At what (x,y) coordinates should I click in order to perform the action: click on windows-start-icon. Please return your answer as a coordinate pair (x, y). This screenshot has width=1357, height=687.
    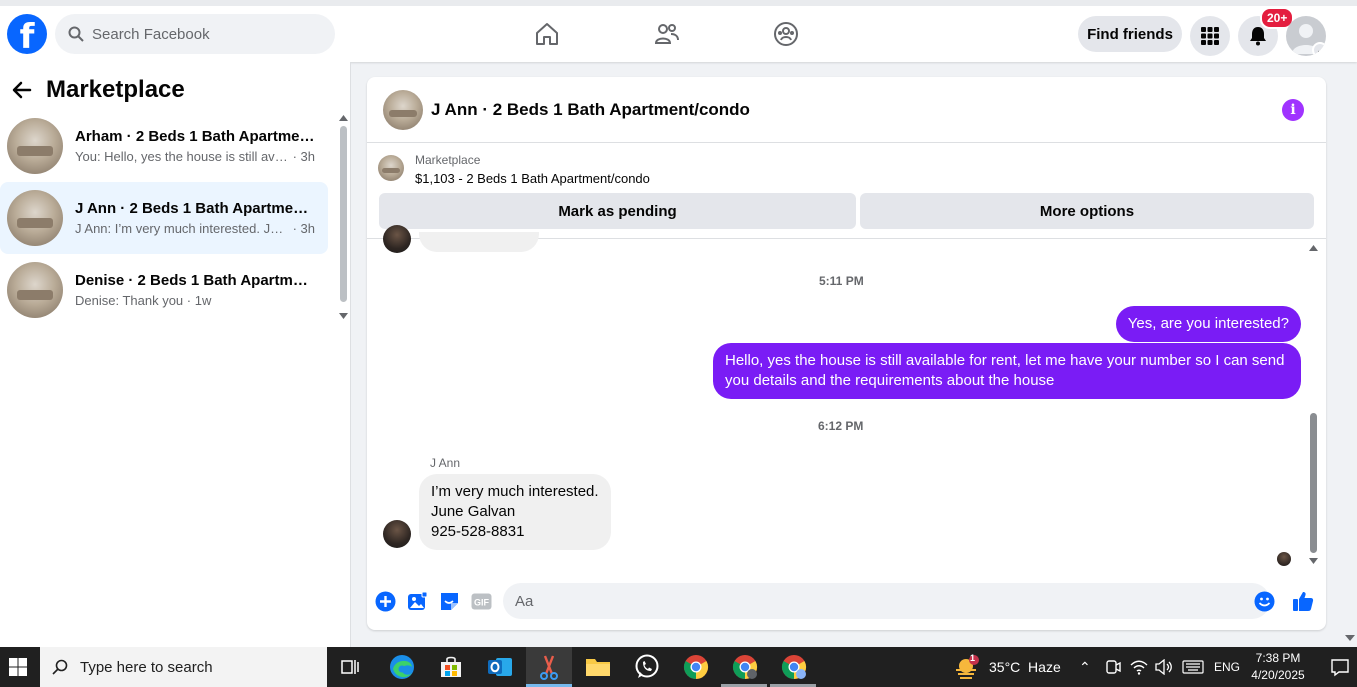
    Looking at the image, I should click on (18, 667).